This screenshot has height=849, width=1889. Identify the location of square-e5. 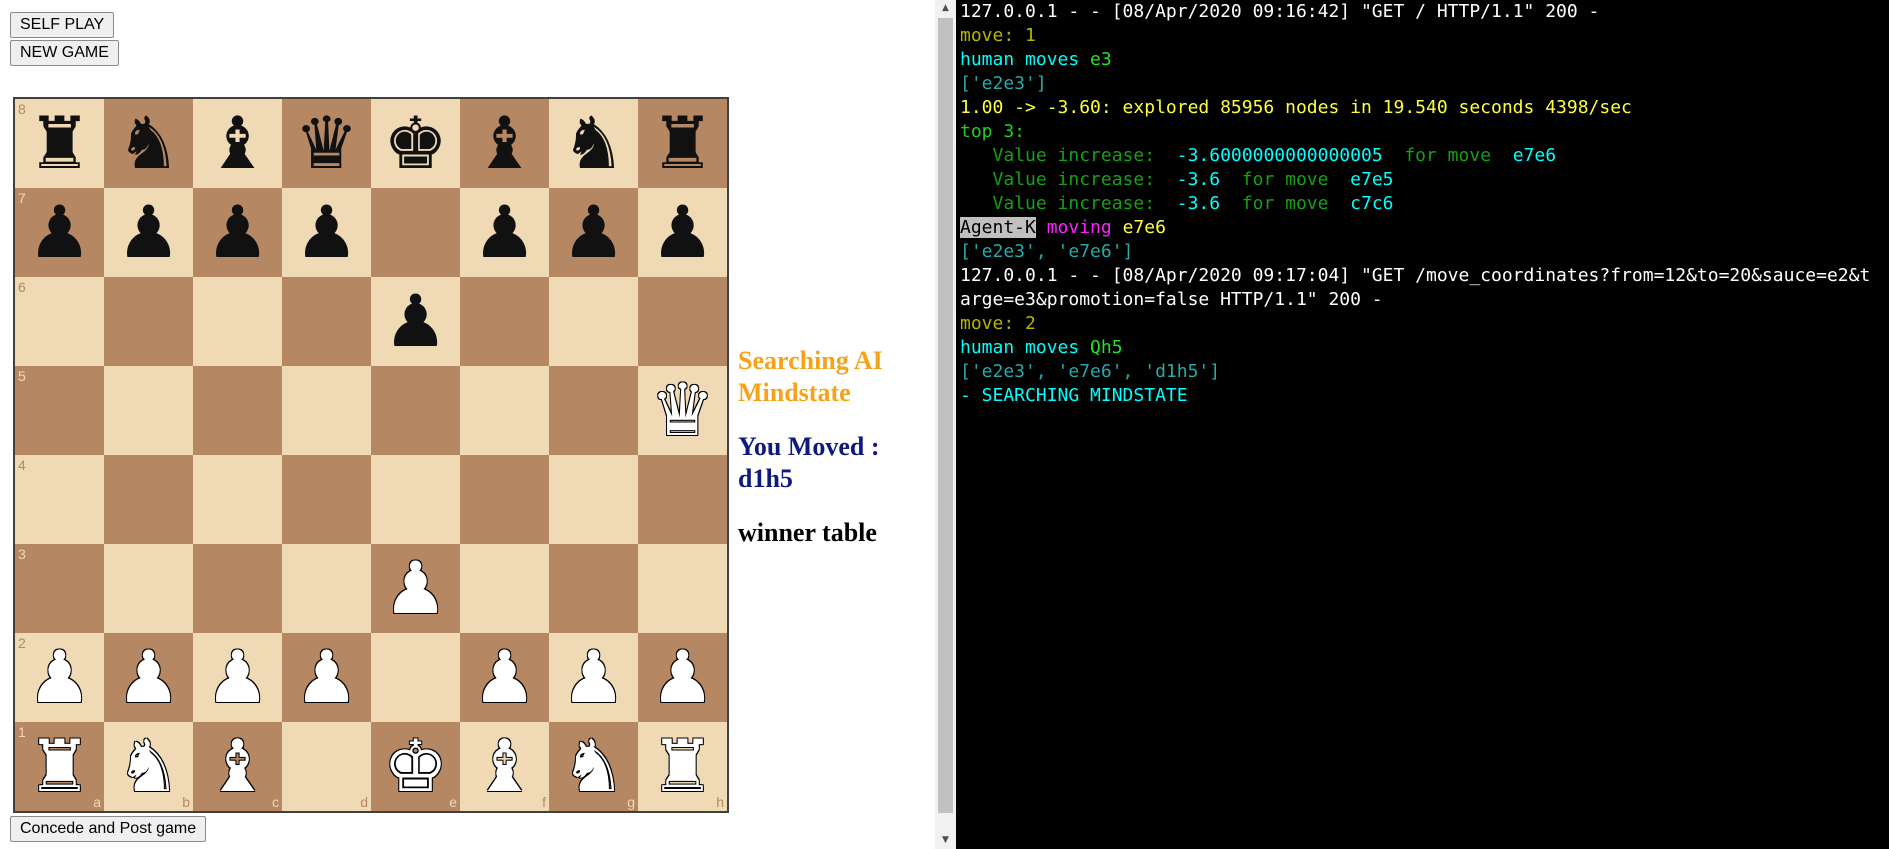
(415, 410).